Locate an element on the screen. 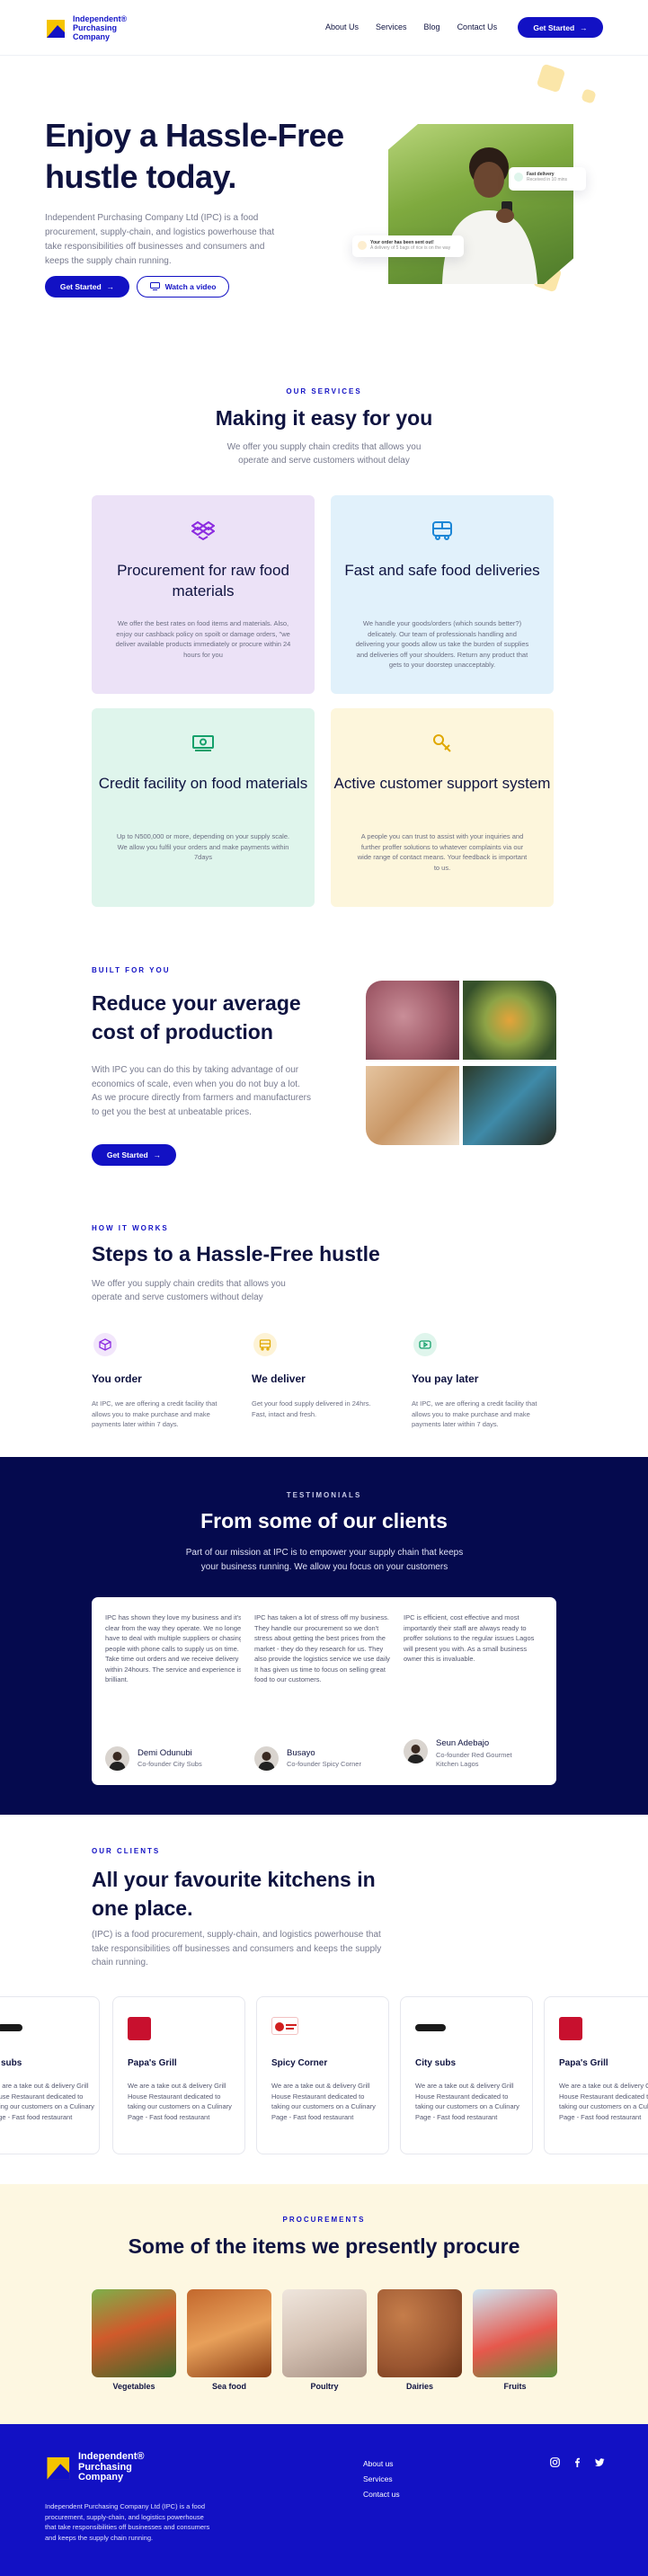 The width and height of the screenshot is (648, 2576). footer-link-about: About us is located at coordinates (378, 2463).